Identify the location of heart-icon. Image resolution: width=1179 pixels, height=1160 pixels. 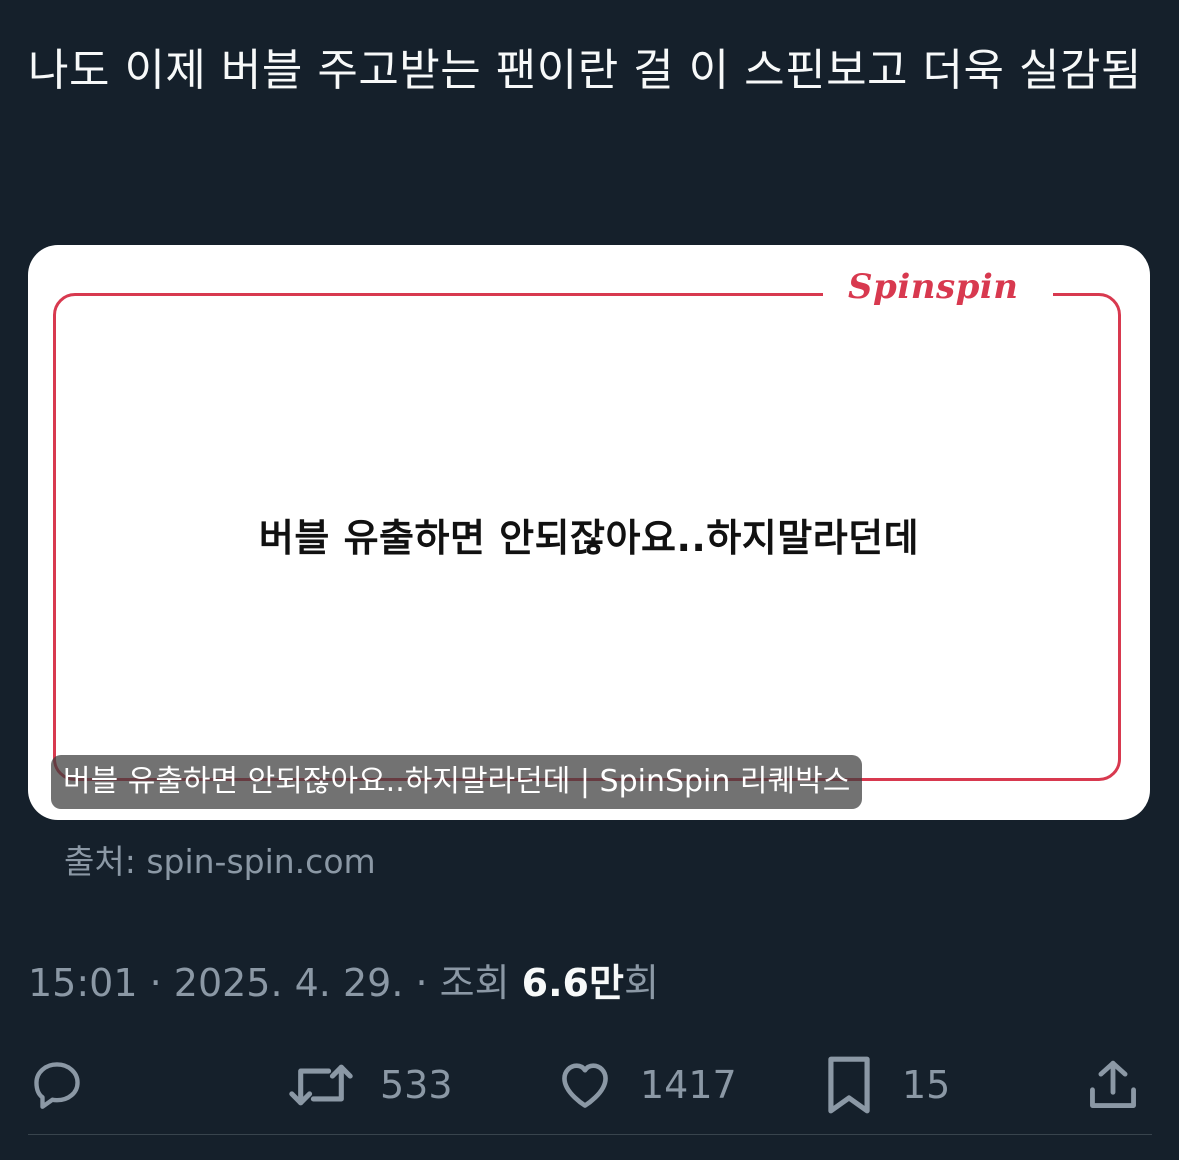
(585, 1085).